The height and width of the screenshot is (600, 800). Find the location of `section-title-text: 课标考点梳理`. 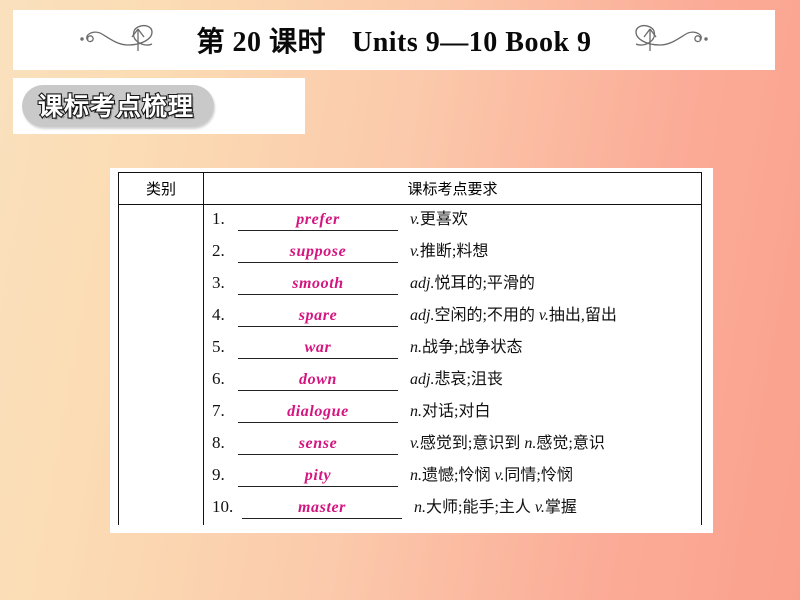

section-title-text: 课标考点梳理 is located at coordinates (116, 106).